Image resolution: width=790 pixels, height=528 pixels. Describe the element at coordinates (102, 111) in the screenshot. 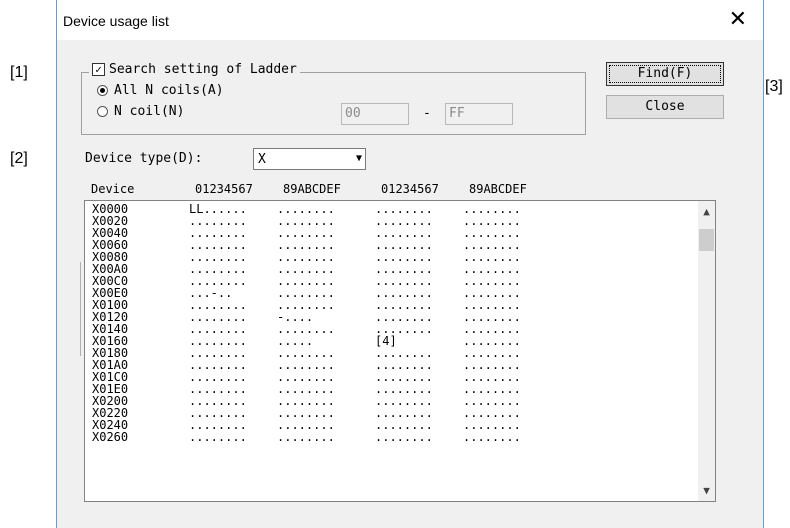

I see `n-coil-radio` at that location.